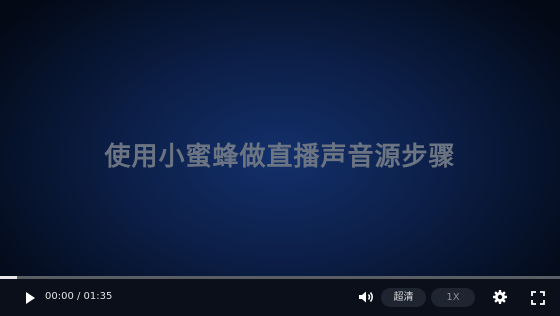 The image size is (560, 316). I want to click on video-title: 使用小蜜蜂做直播声音源步骤, so click(280, 157).